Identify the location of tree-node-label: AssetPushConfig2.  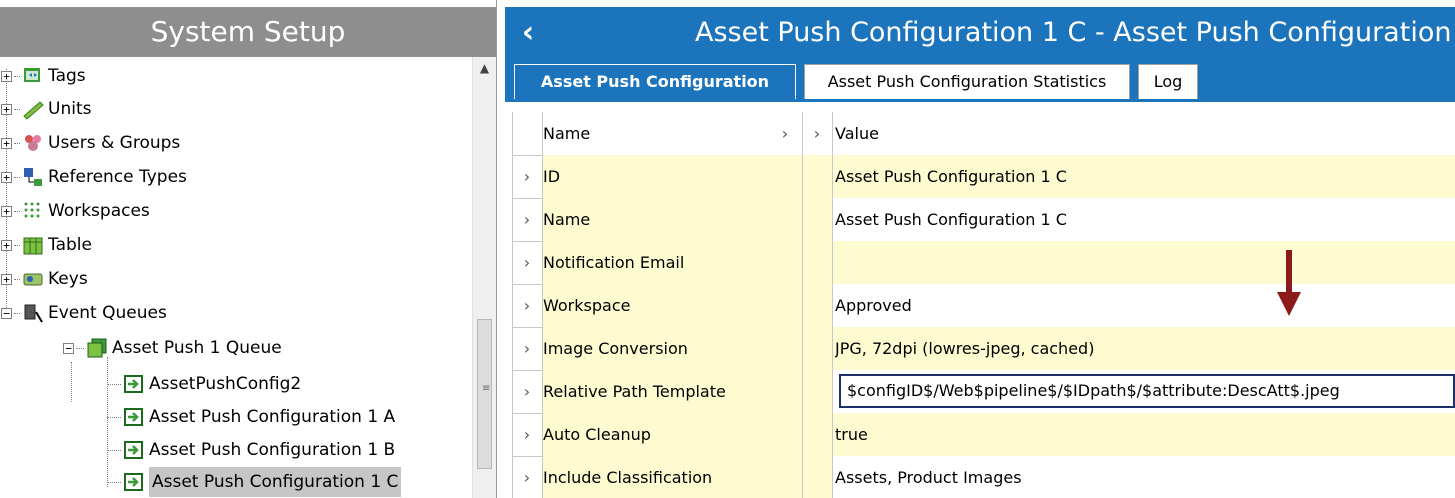
(225, 384).